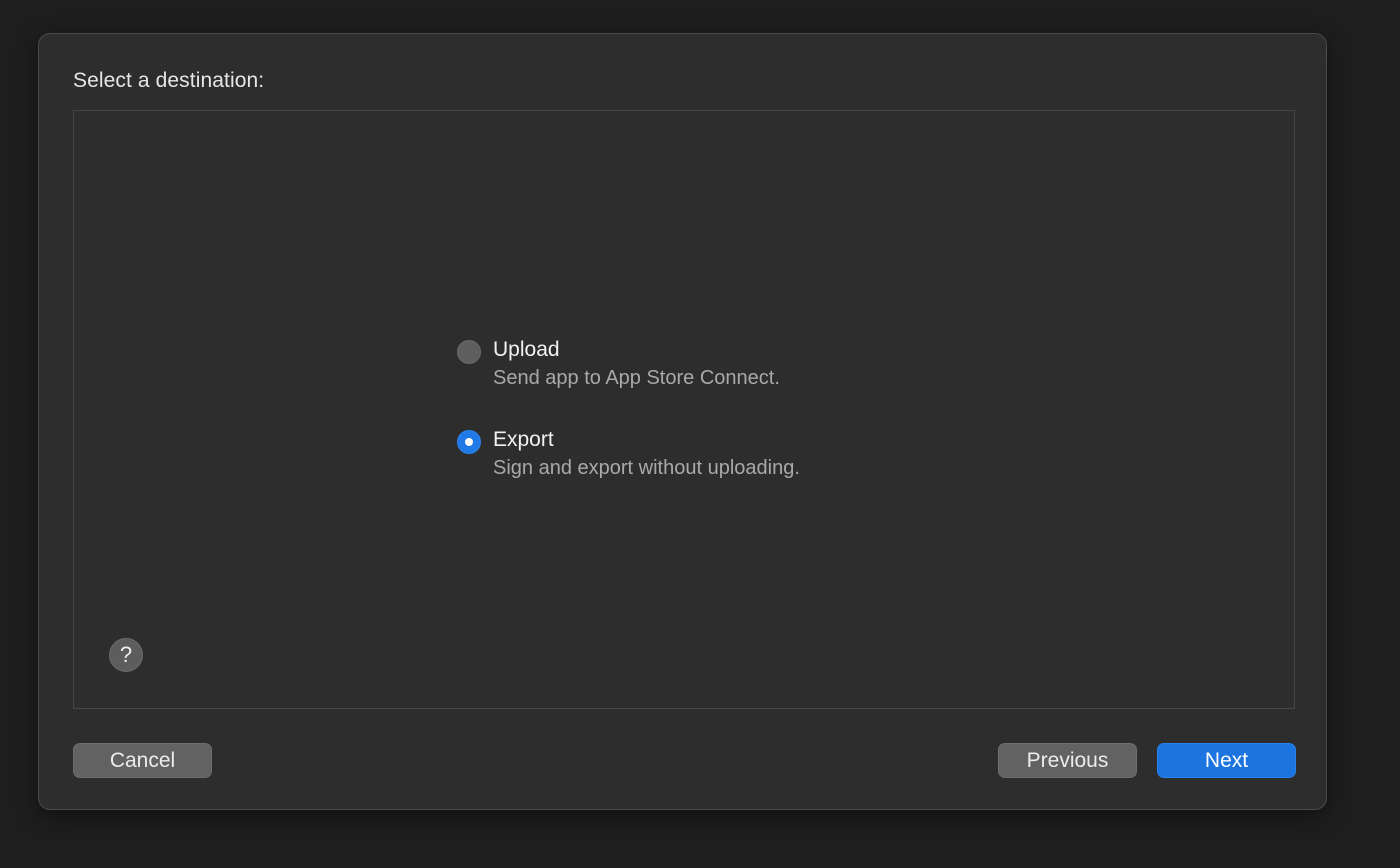 Image resolution: width=1400 pixels, height=868 pixels. I want to click on help-button: ?, so click(126, 655).